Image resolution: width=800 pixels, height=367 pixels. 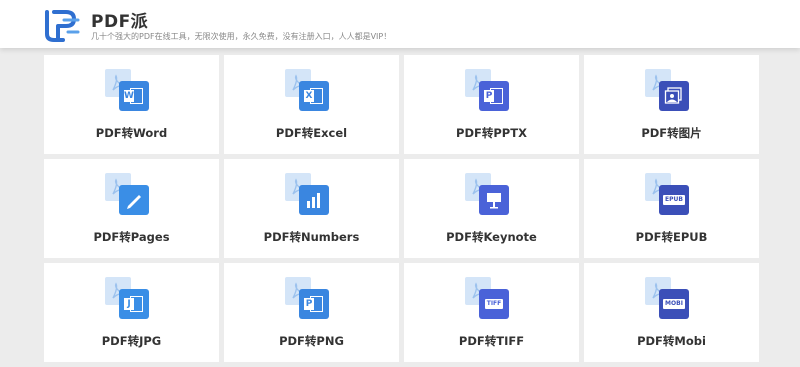 I want to click on tool-label: PDF转Pages, so click(x=131, y=237).